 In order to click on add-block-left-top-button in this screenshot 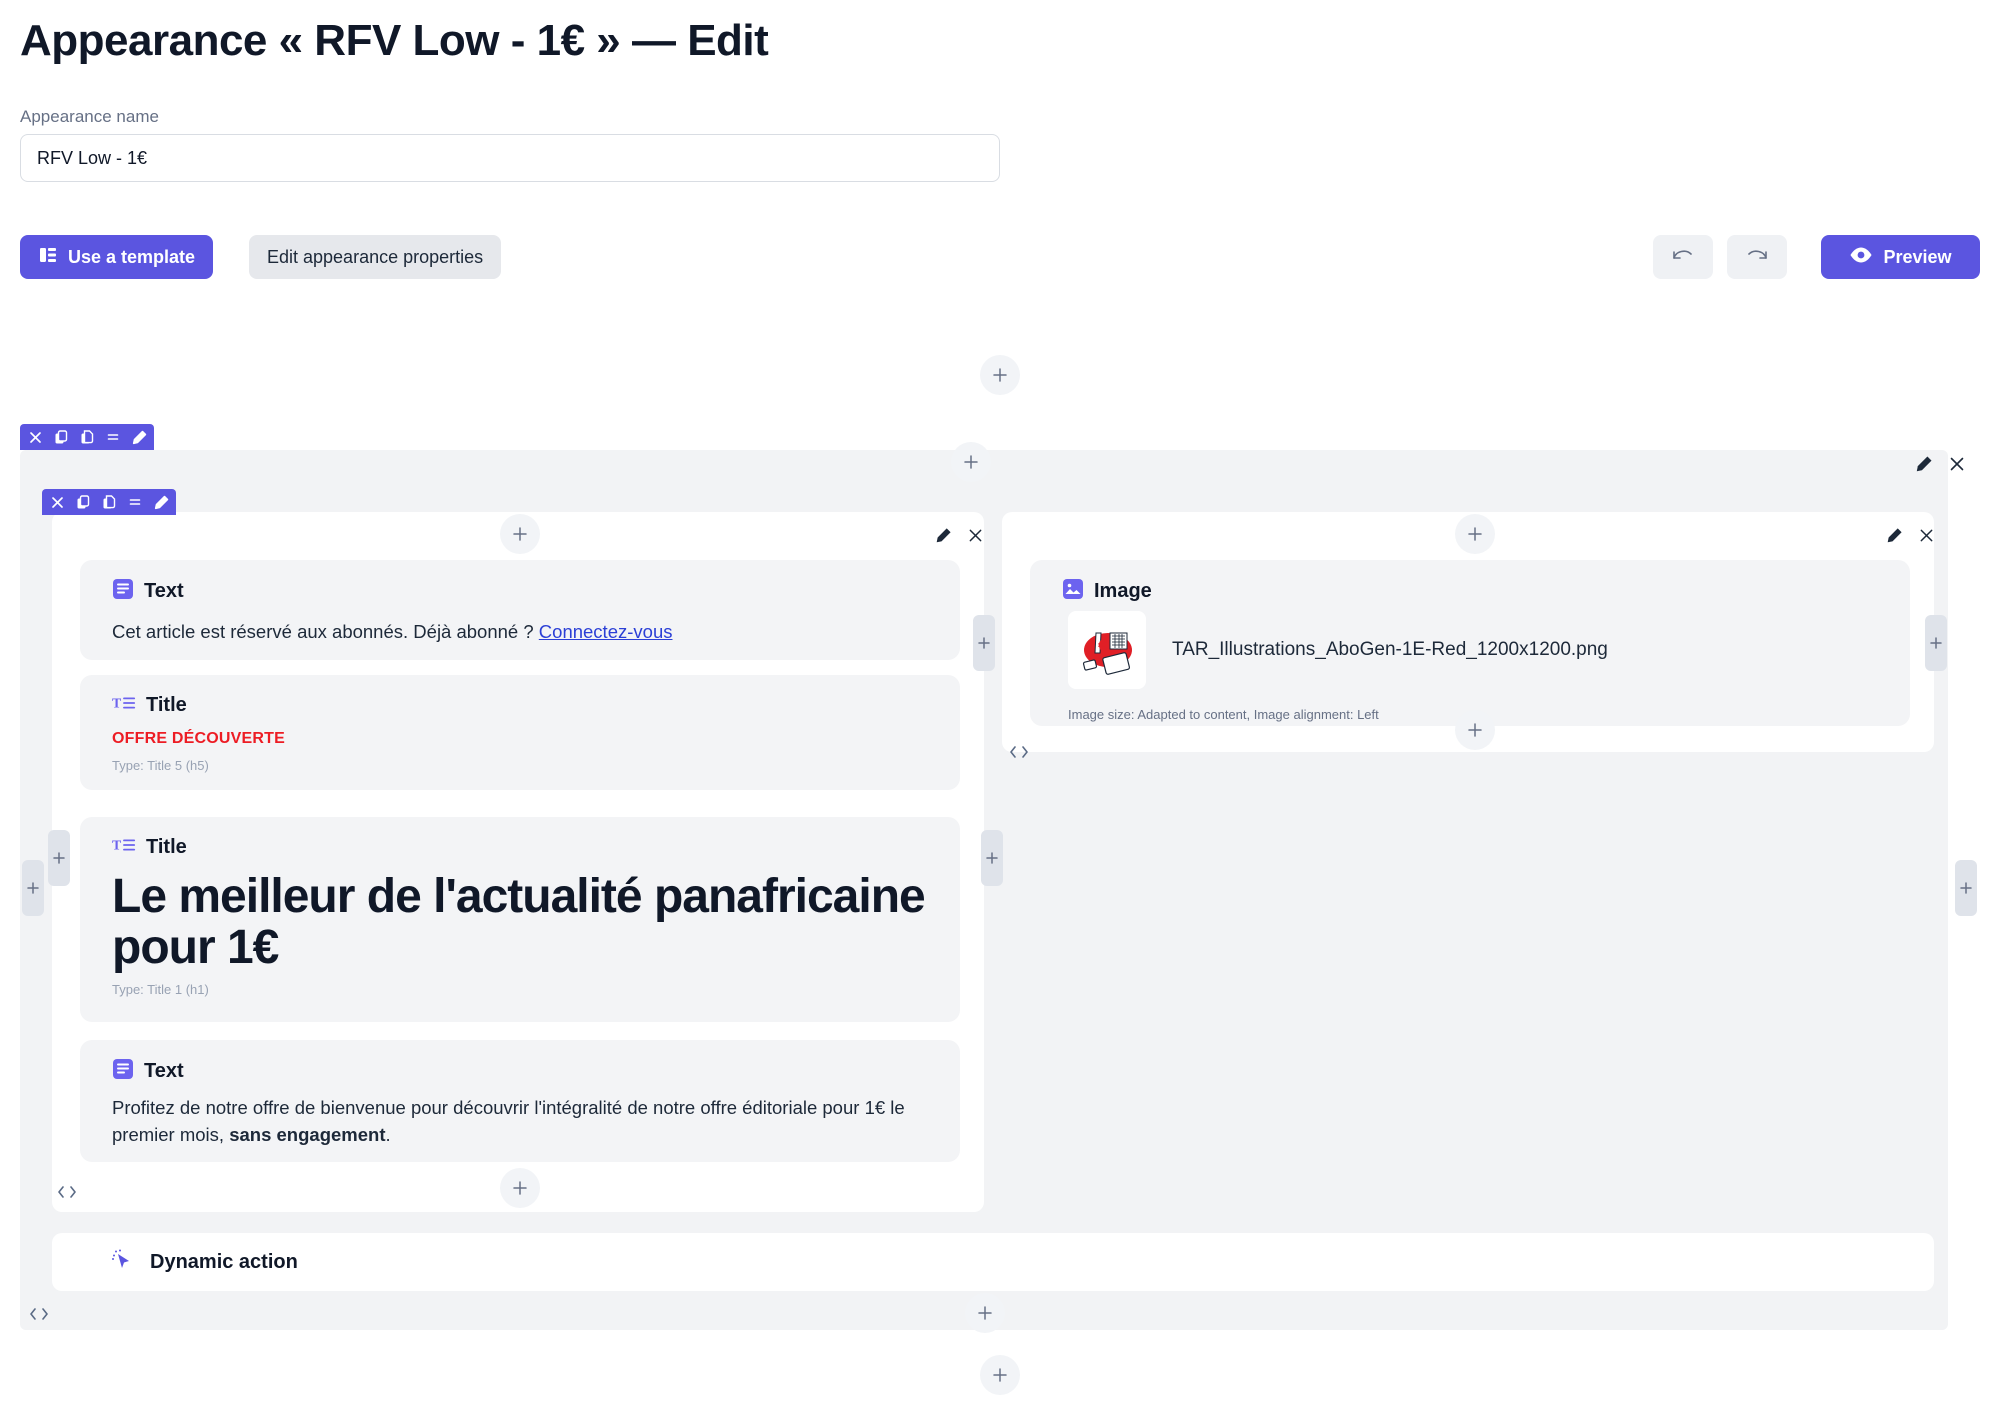, I will do `click(520, 534)`.